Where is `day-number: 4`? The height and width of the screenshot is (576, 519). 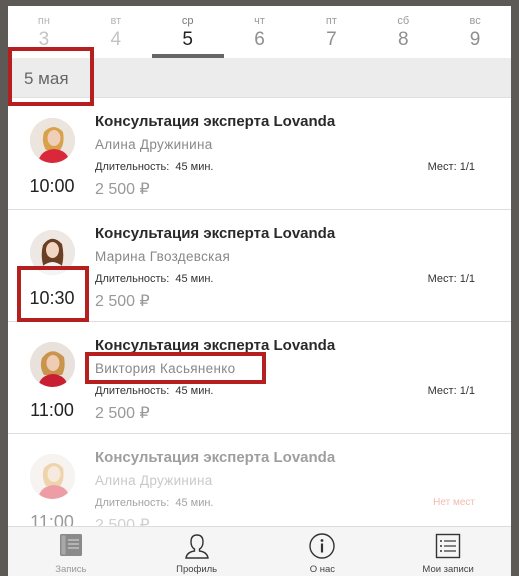
day-number: 4 is located at coordinates (116, 39).